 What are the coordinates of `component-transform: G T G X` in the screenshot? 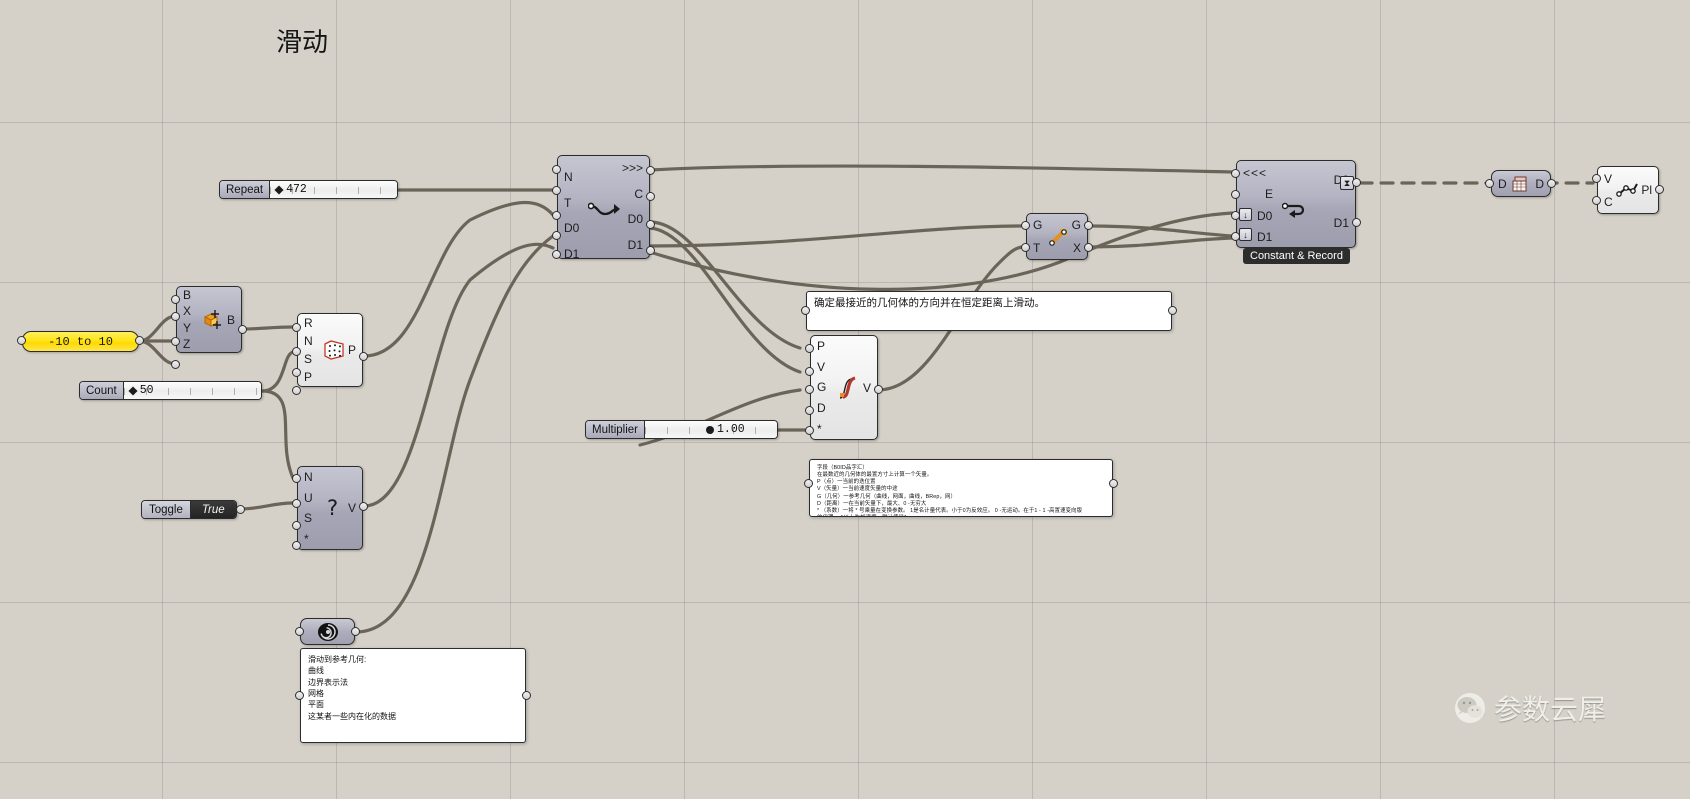 It's located at (1057, 236).